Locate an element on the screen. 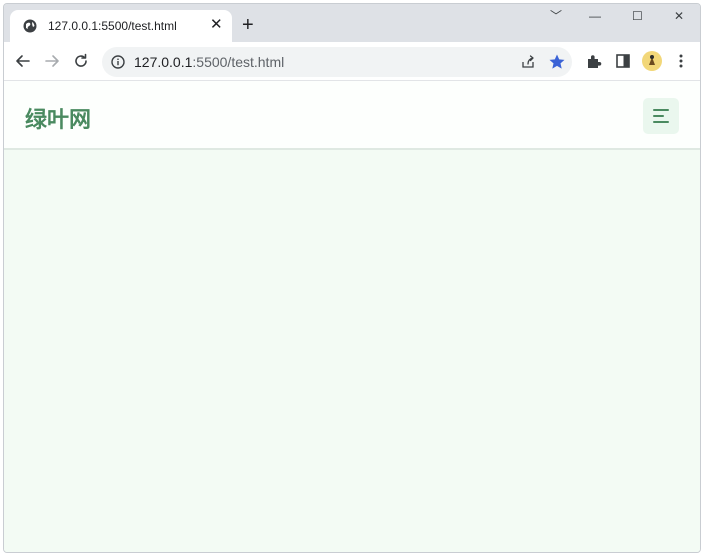 The image size is (701, 555). browser-toolbar: 127.0.0.1:5500/test.html is located at coordinates (352, 61).